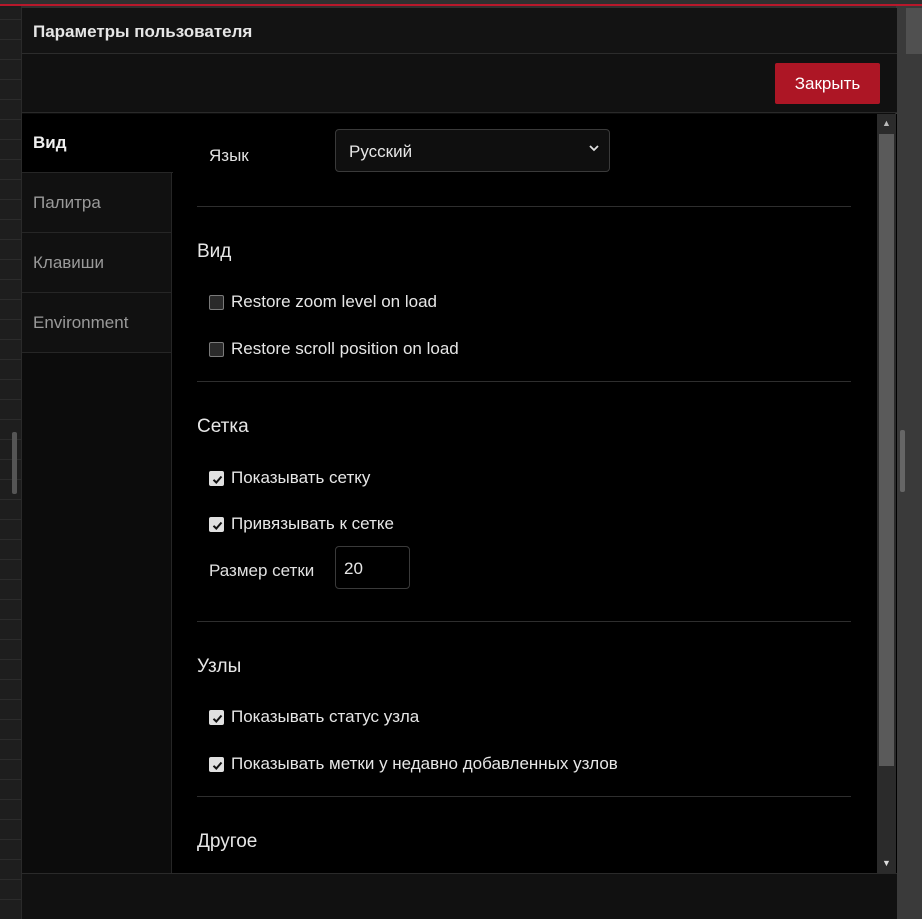 The height and width of the screenshot is (919, 922). I want to click on restore-zoom-option: Restore zoom level on load, so click(323, 302).